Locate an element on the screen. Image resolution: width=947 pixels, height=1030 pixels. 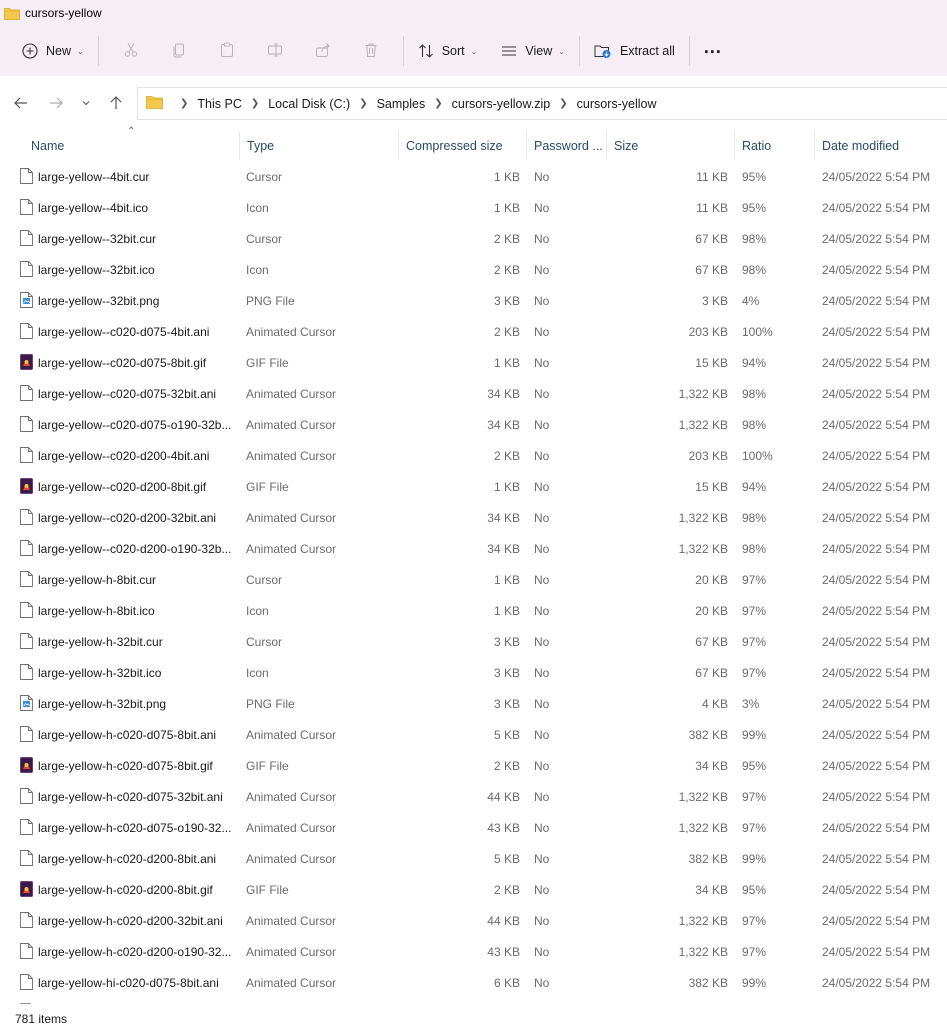
scissors-icon is located at coordinates (131, 51).